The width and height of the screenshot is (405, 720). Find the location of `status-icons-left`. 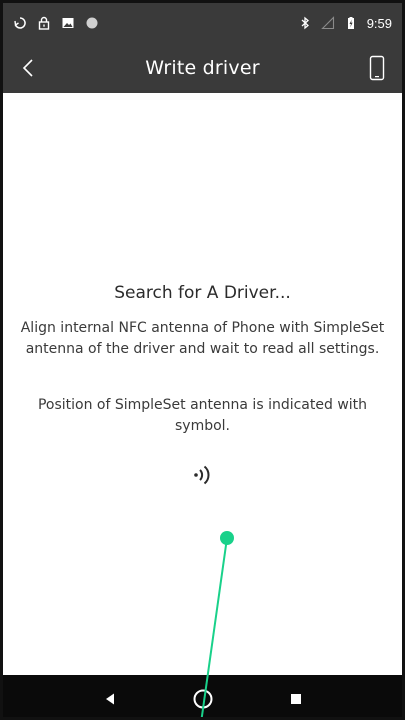

status-icons-left is located at coordinates (56, 23).